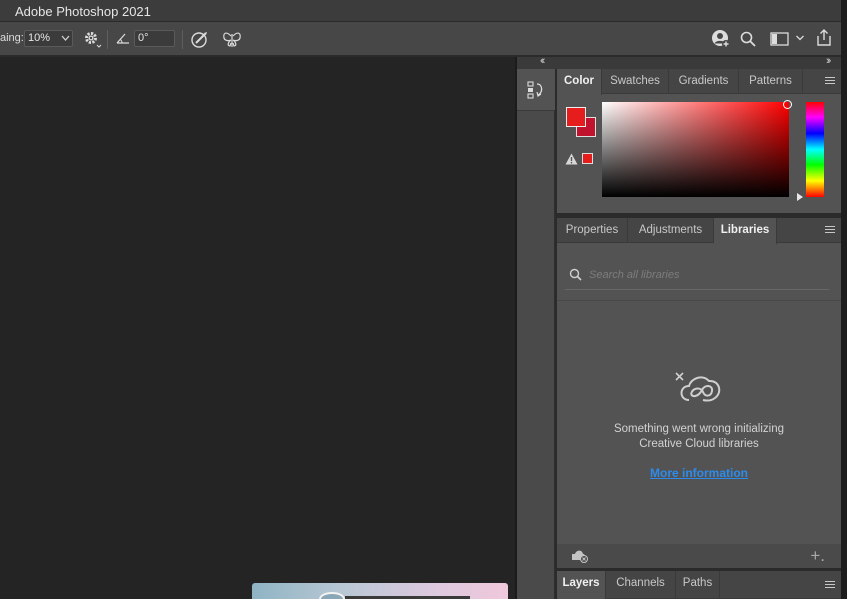 This screenshot has height=599, width=847. What do you see at coordinates (39, 38) in the screenshot?
I see `smoothing-value: 10%` at bounding box center [39, 38].